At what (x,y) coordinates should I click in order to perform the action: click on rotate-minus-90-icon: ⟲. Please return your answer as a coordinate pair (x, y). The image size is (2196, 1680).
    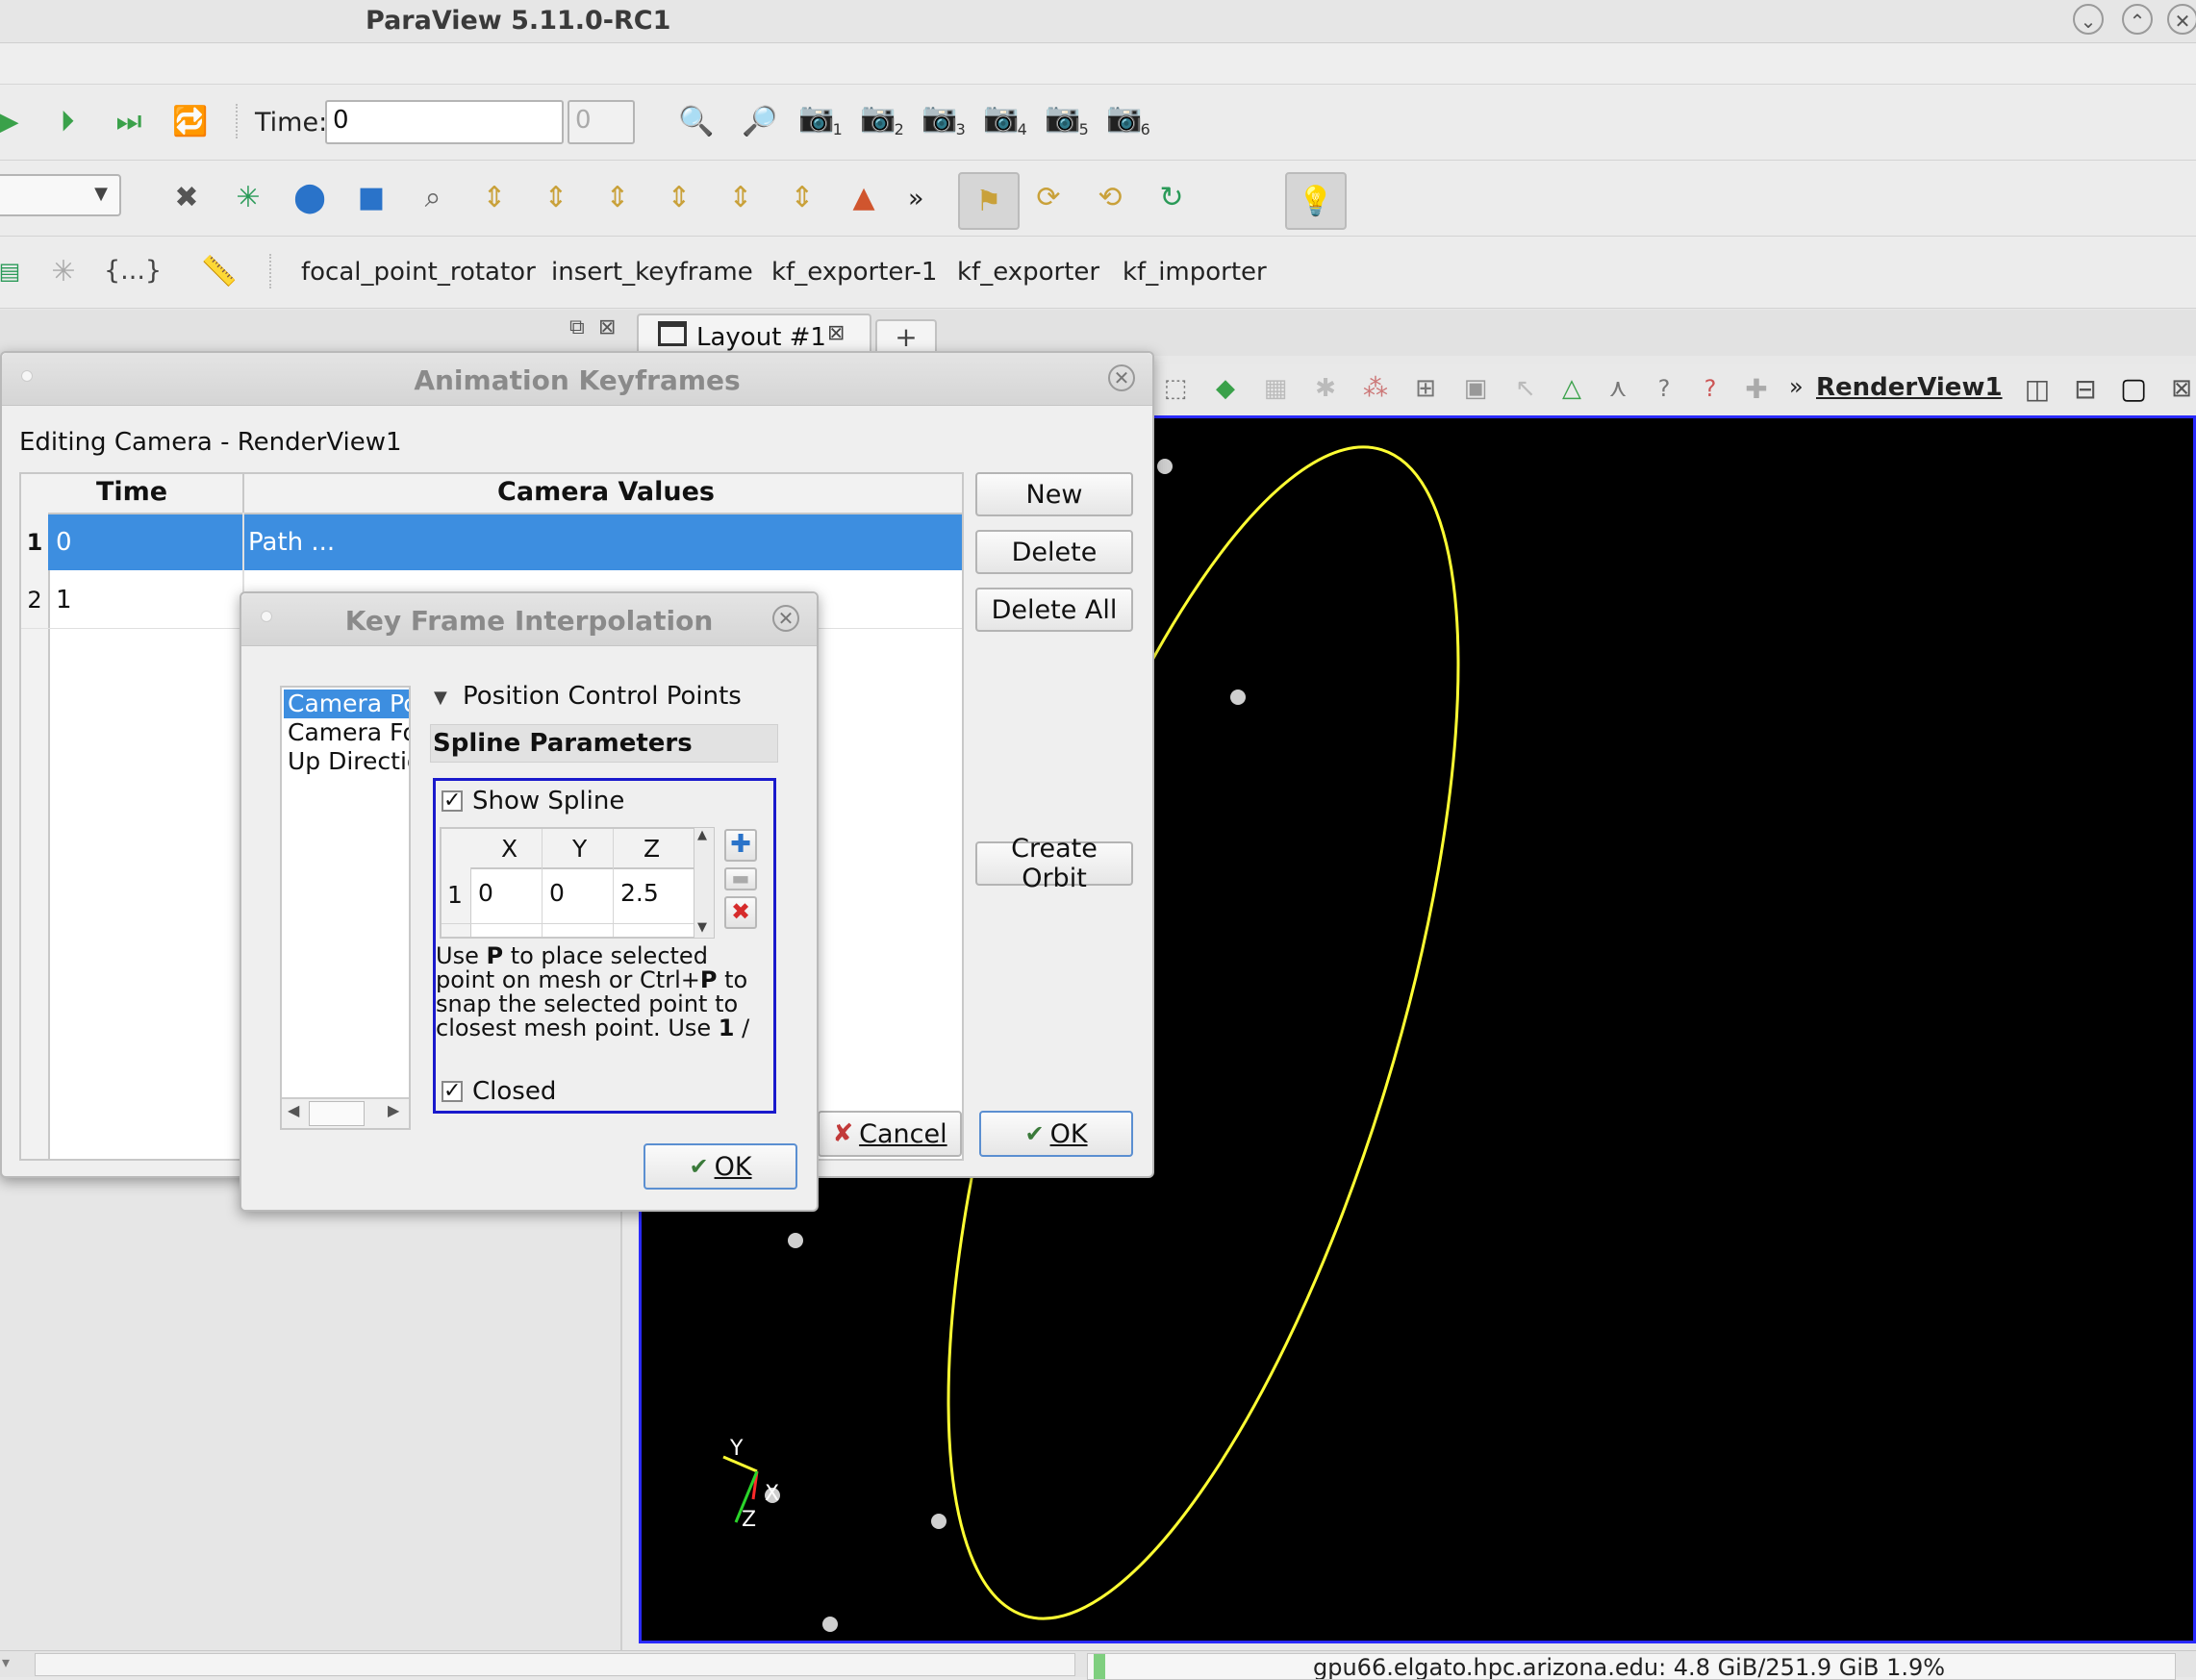
    Looking at the image, I should click on (1110, 197).